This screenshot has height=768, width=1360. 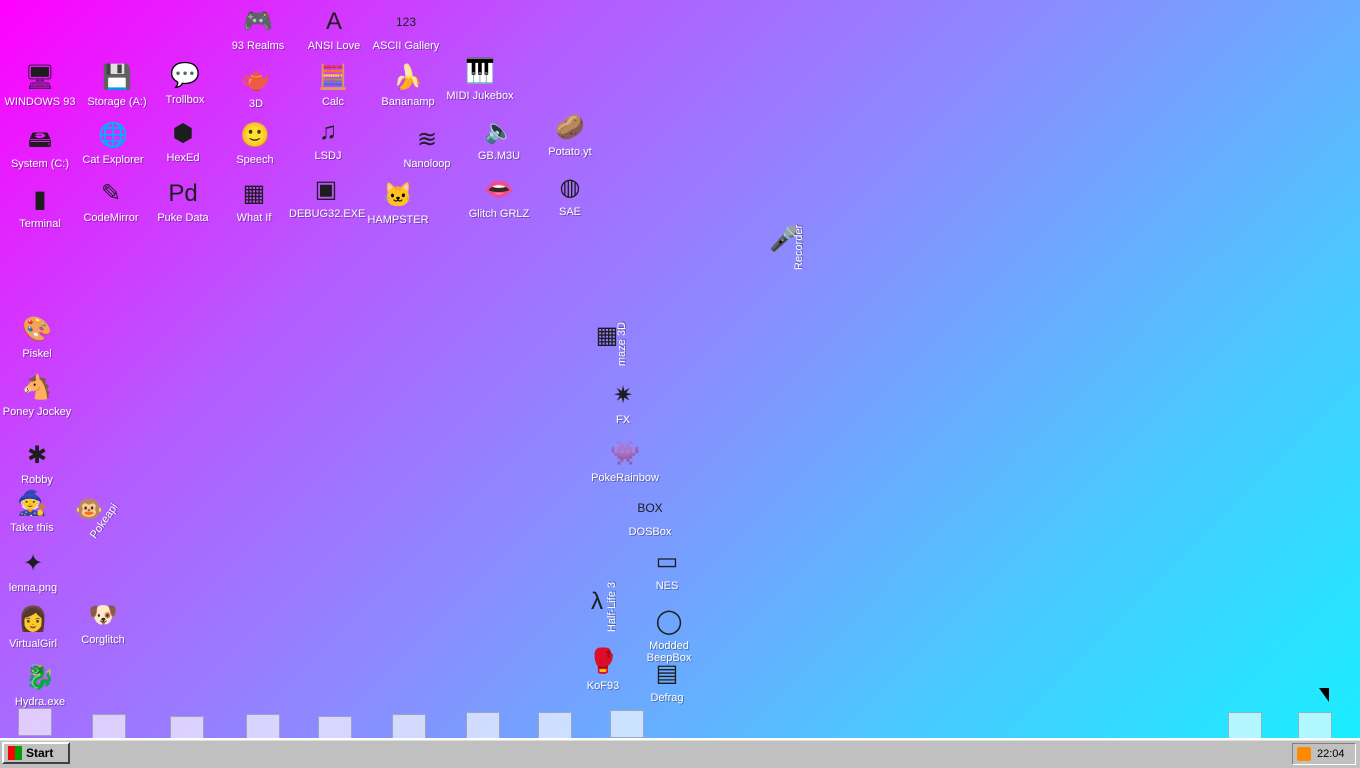 What do you see at coordinates (37, 412) in the screenshot?
I see `desktop-icon-label: Poney Jockey` at bounding box center [37, 412].